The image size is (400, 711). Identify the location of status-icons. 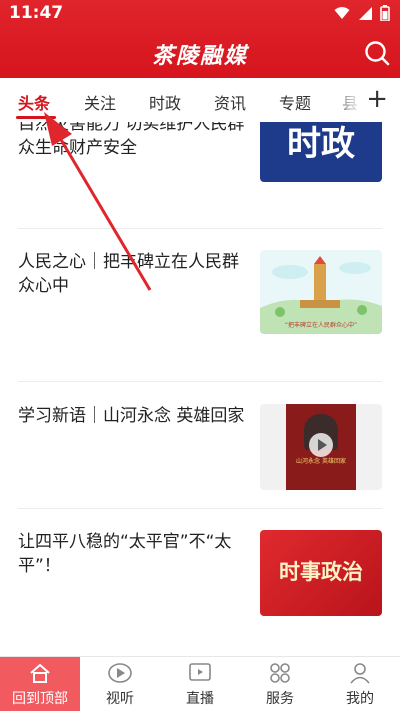
(362, 13).